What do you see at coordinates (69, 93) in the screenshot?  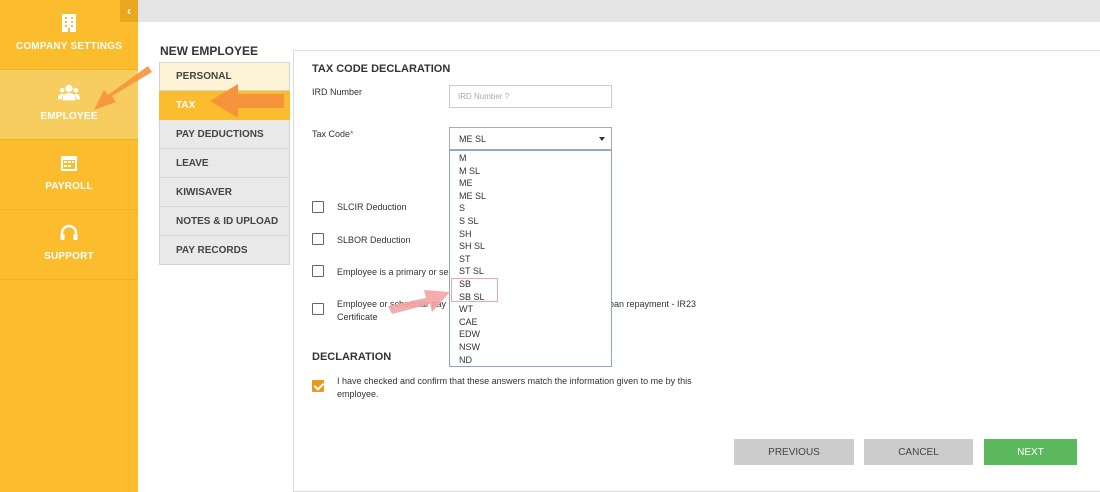 I see `users-icon` at bounding box center [69, 93].